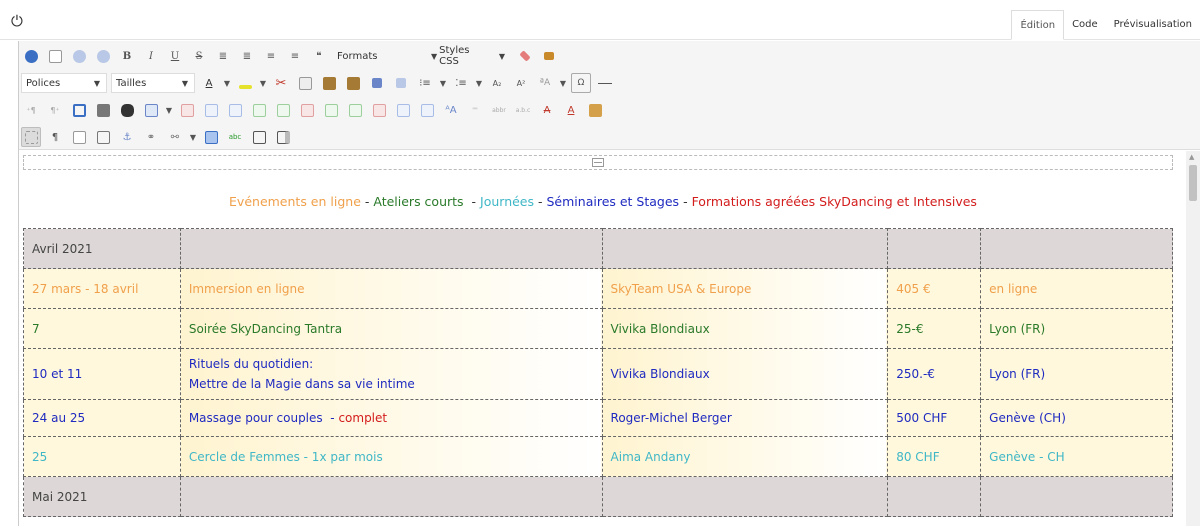  What do you see at coordinates (307, 110) in the screenshot?
I see `delete-row-icon` at bounding box center [307, 110].